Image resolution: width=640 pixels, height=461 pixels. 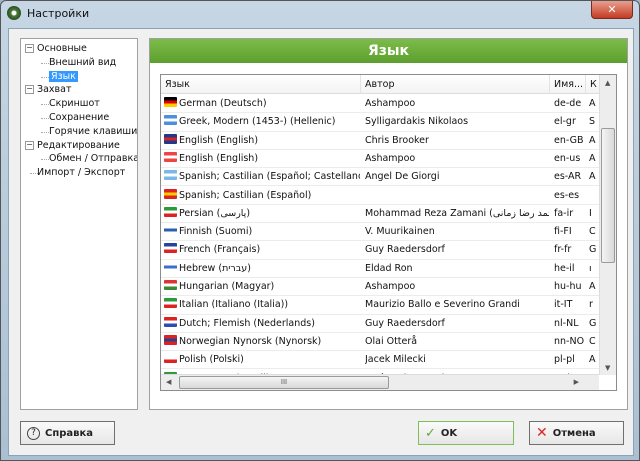 What do you see at coordinates (74, 103) in the screenshot?
I see `tree-item: Скриншот` at bounding box center [74, 103].